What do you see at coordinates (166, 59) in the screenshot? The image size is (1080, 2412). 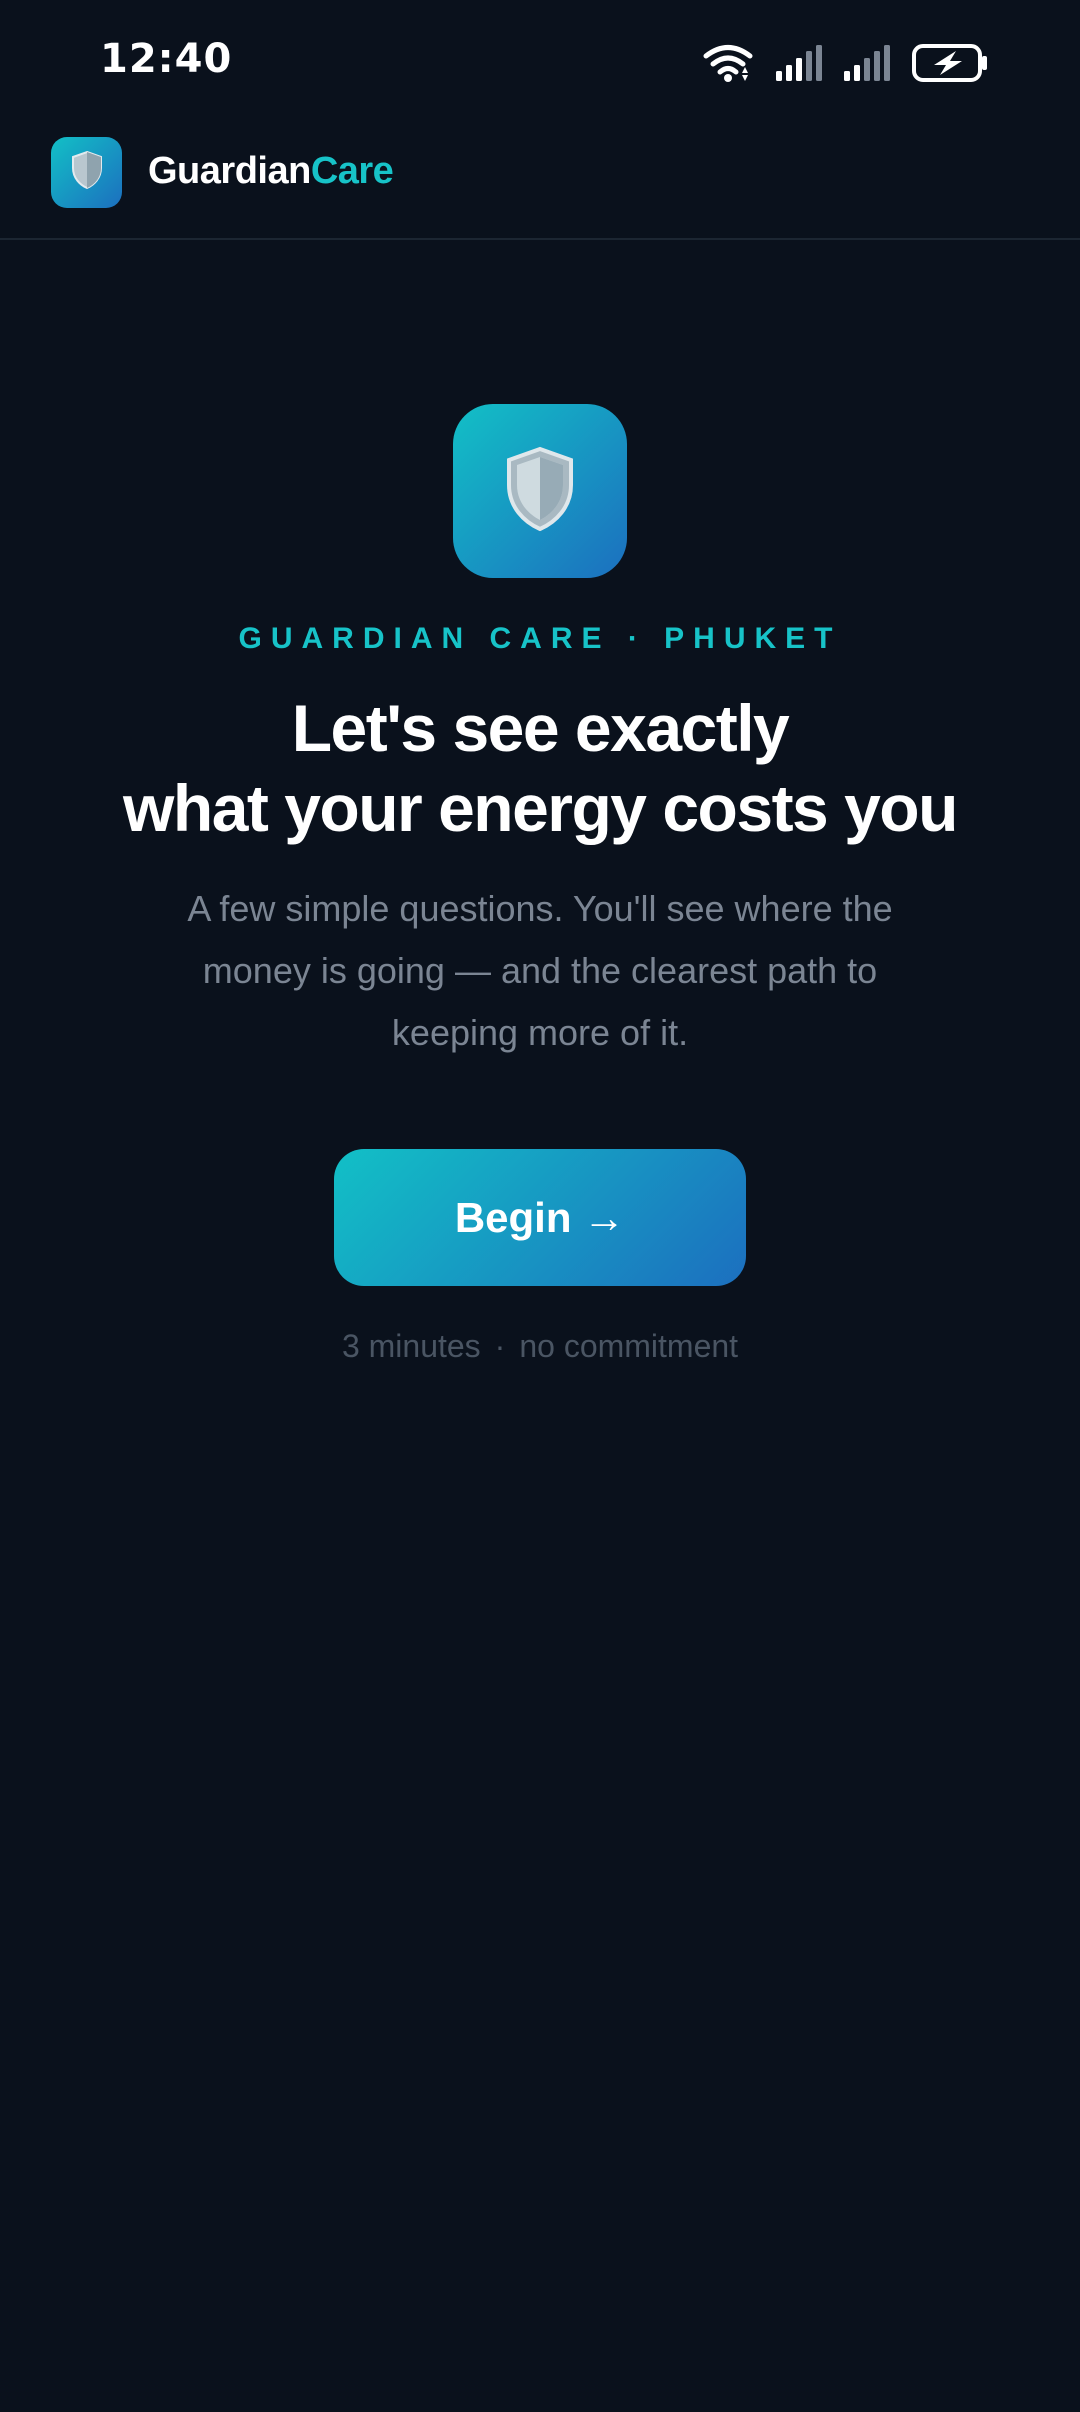 I see `status-time: 12:40` at bounding box center [166, 59].